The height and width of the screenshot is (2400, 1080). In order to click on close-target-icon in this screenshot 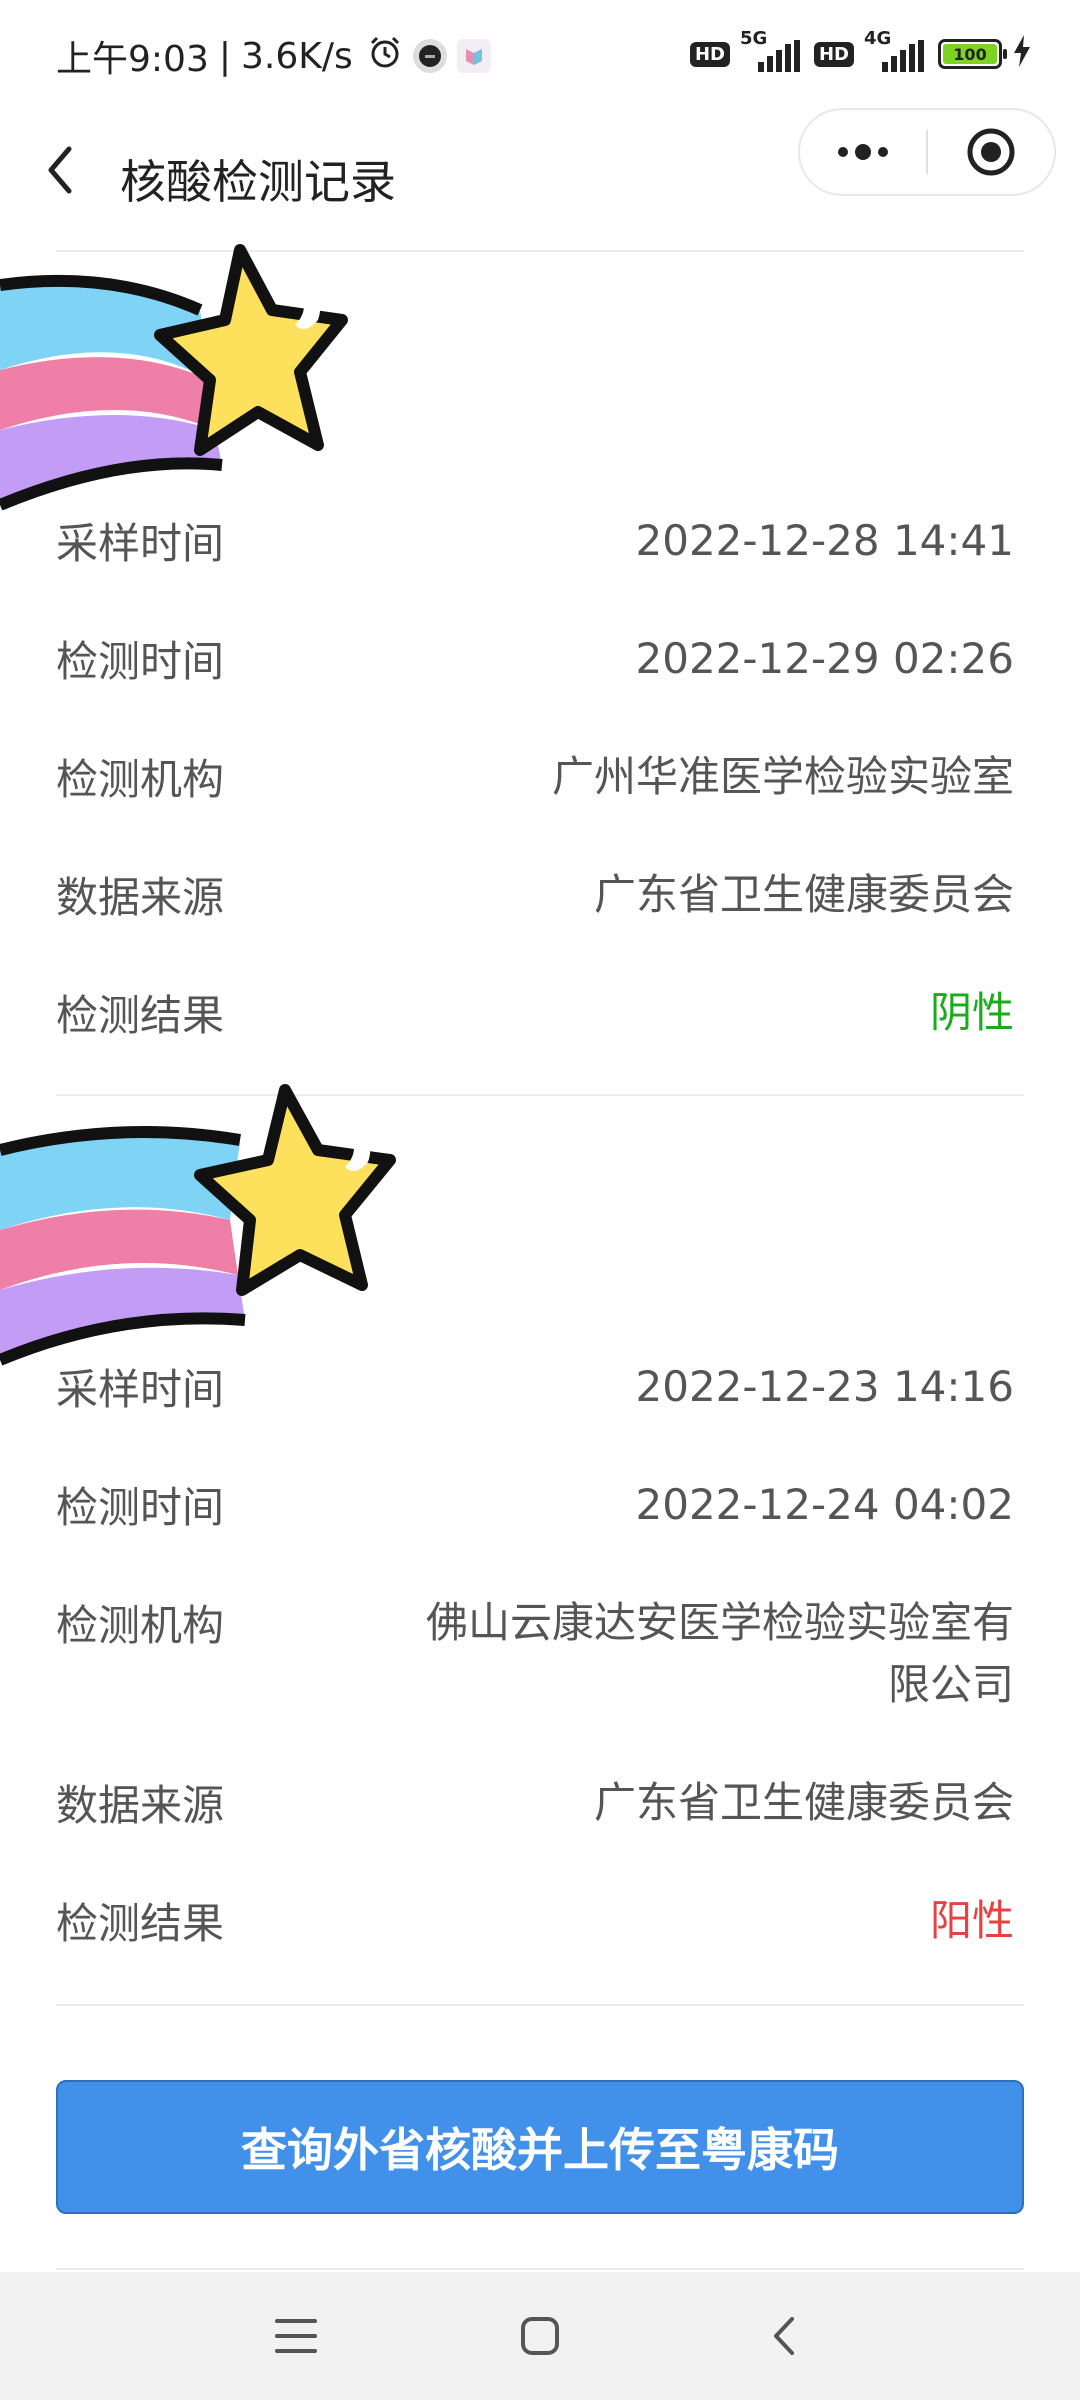, I will do `click(991, 152)`.